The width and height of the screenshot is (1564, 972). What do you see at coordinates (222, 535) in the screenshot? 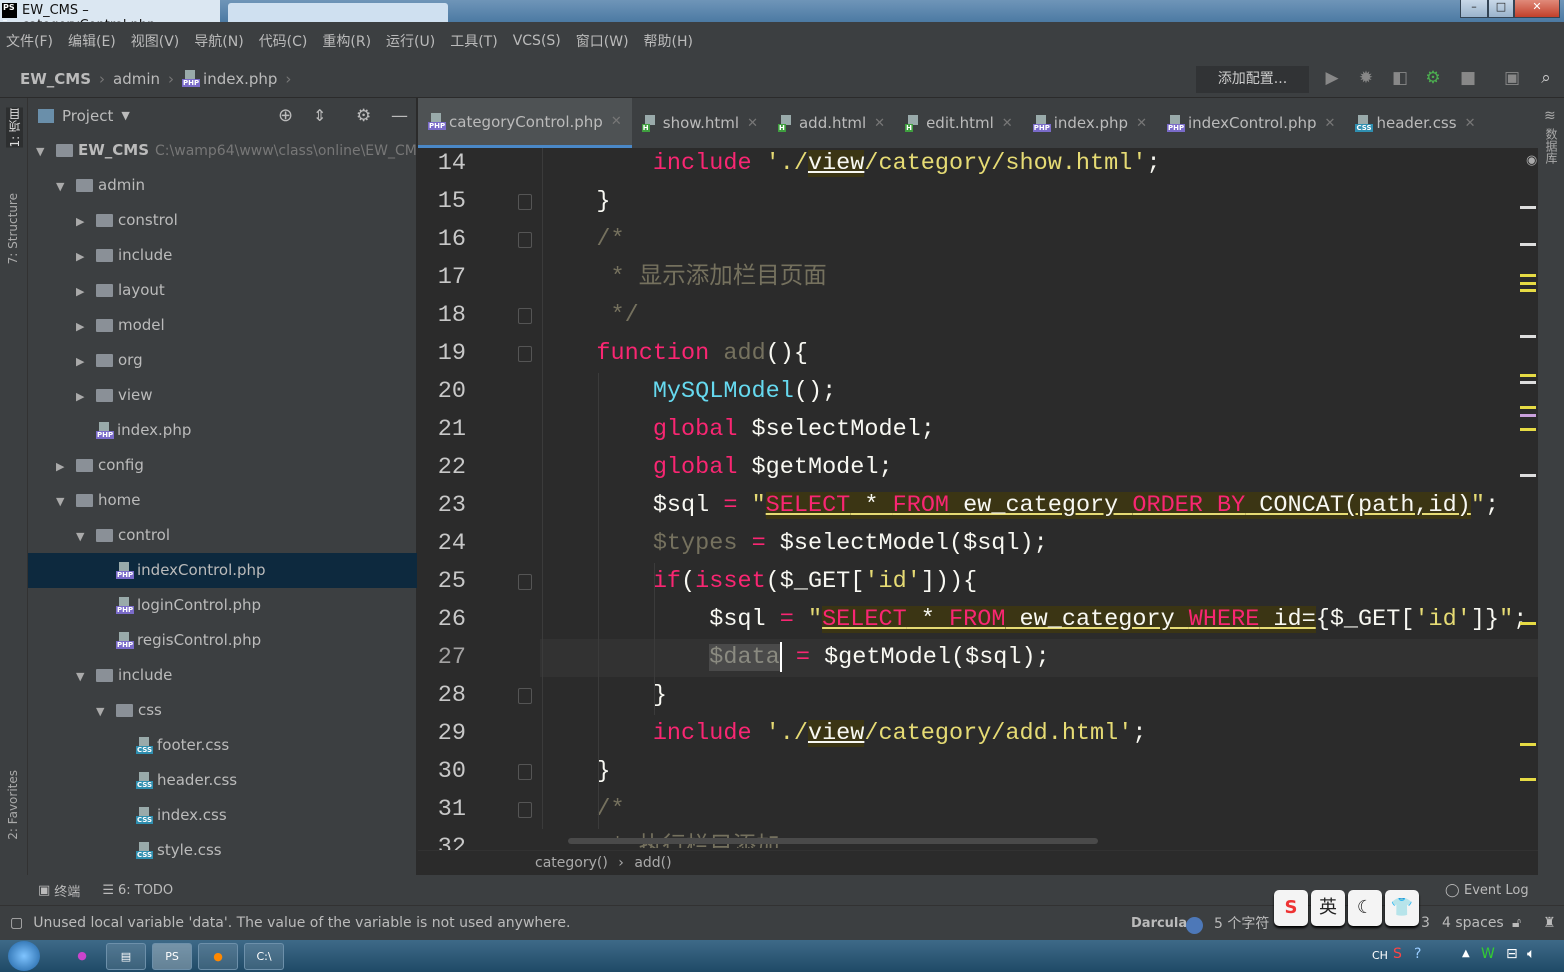
I see `tree-item: ▼ control` at bounding box center [222, 535].